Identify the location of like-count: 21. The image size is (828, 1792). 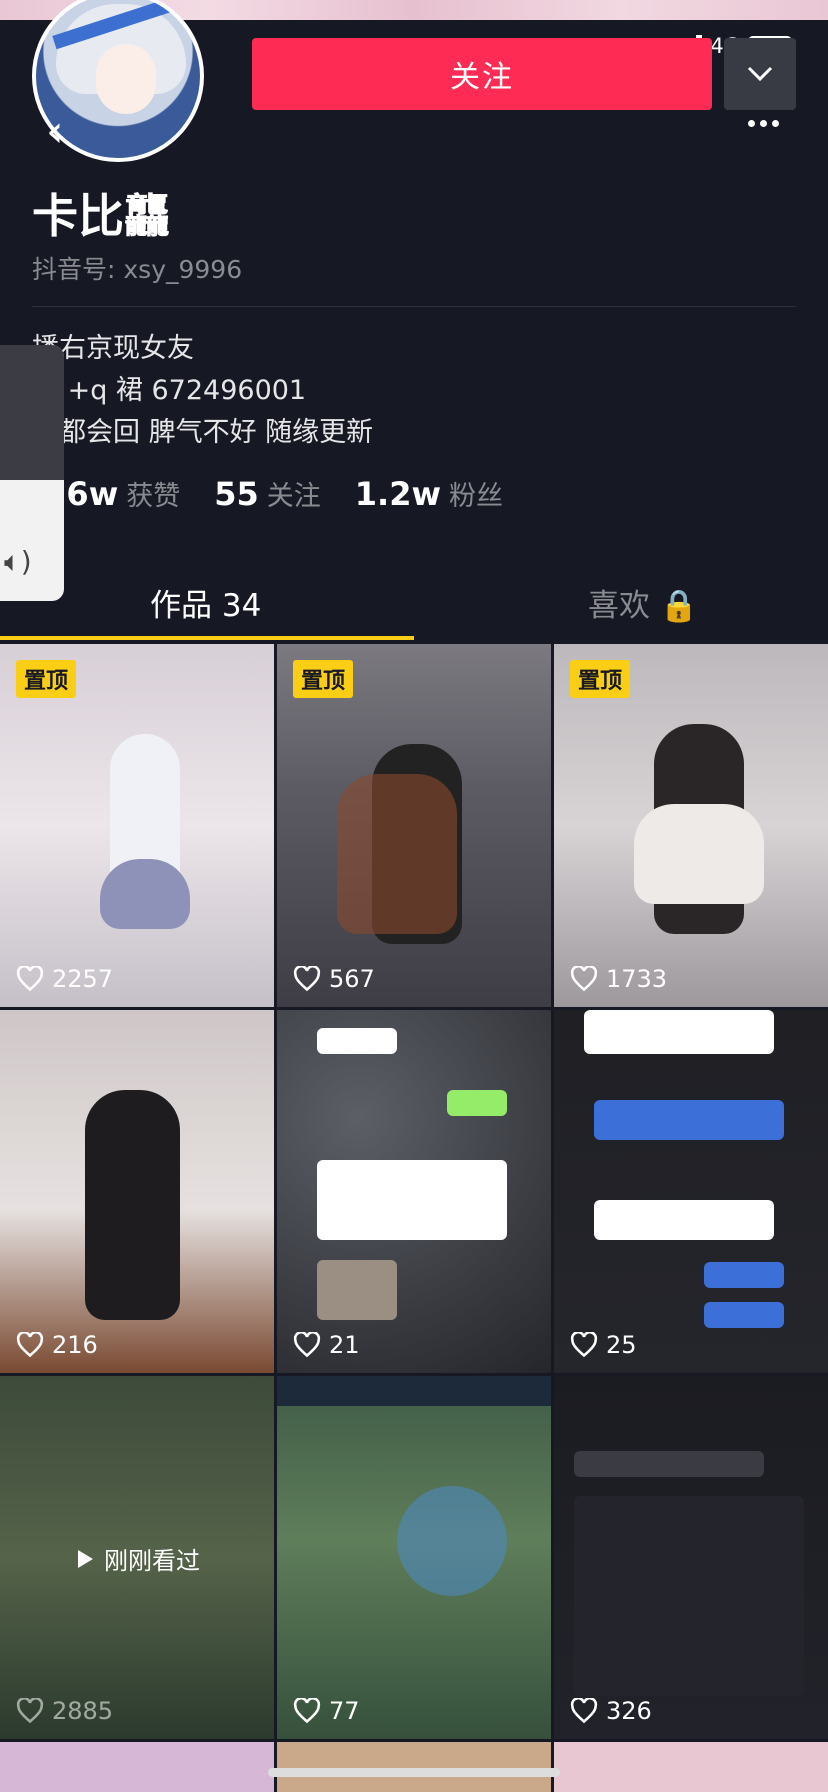
(326, 1345).